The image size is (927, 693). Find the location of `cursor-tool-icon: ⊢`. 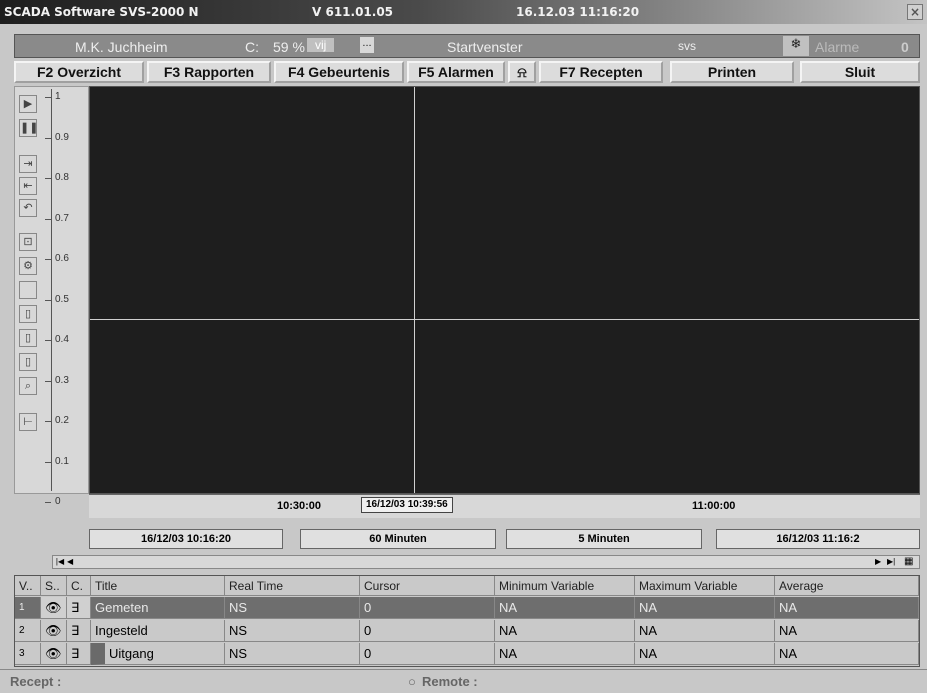

cursor-tool-icon: ⊢ is located at coordinates (28, 422).